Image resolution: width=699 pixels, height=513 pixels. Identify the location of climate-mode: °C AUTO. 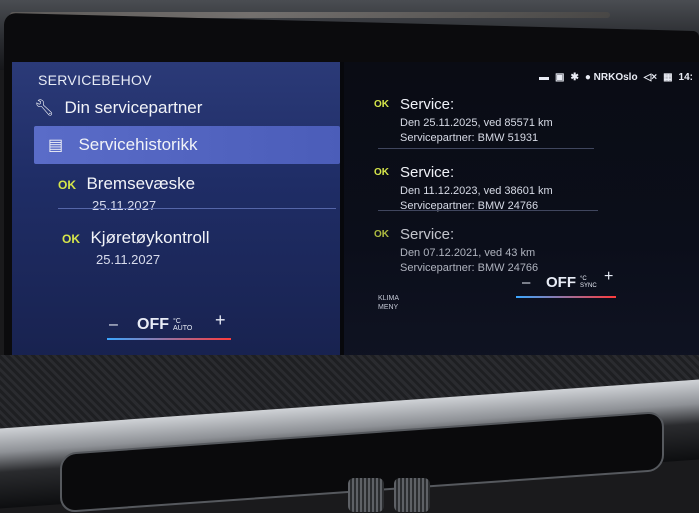
(183, 325).